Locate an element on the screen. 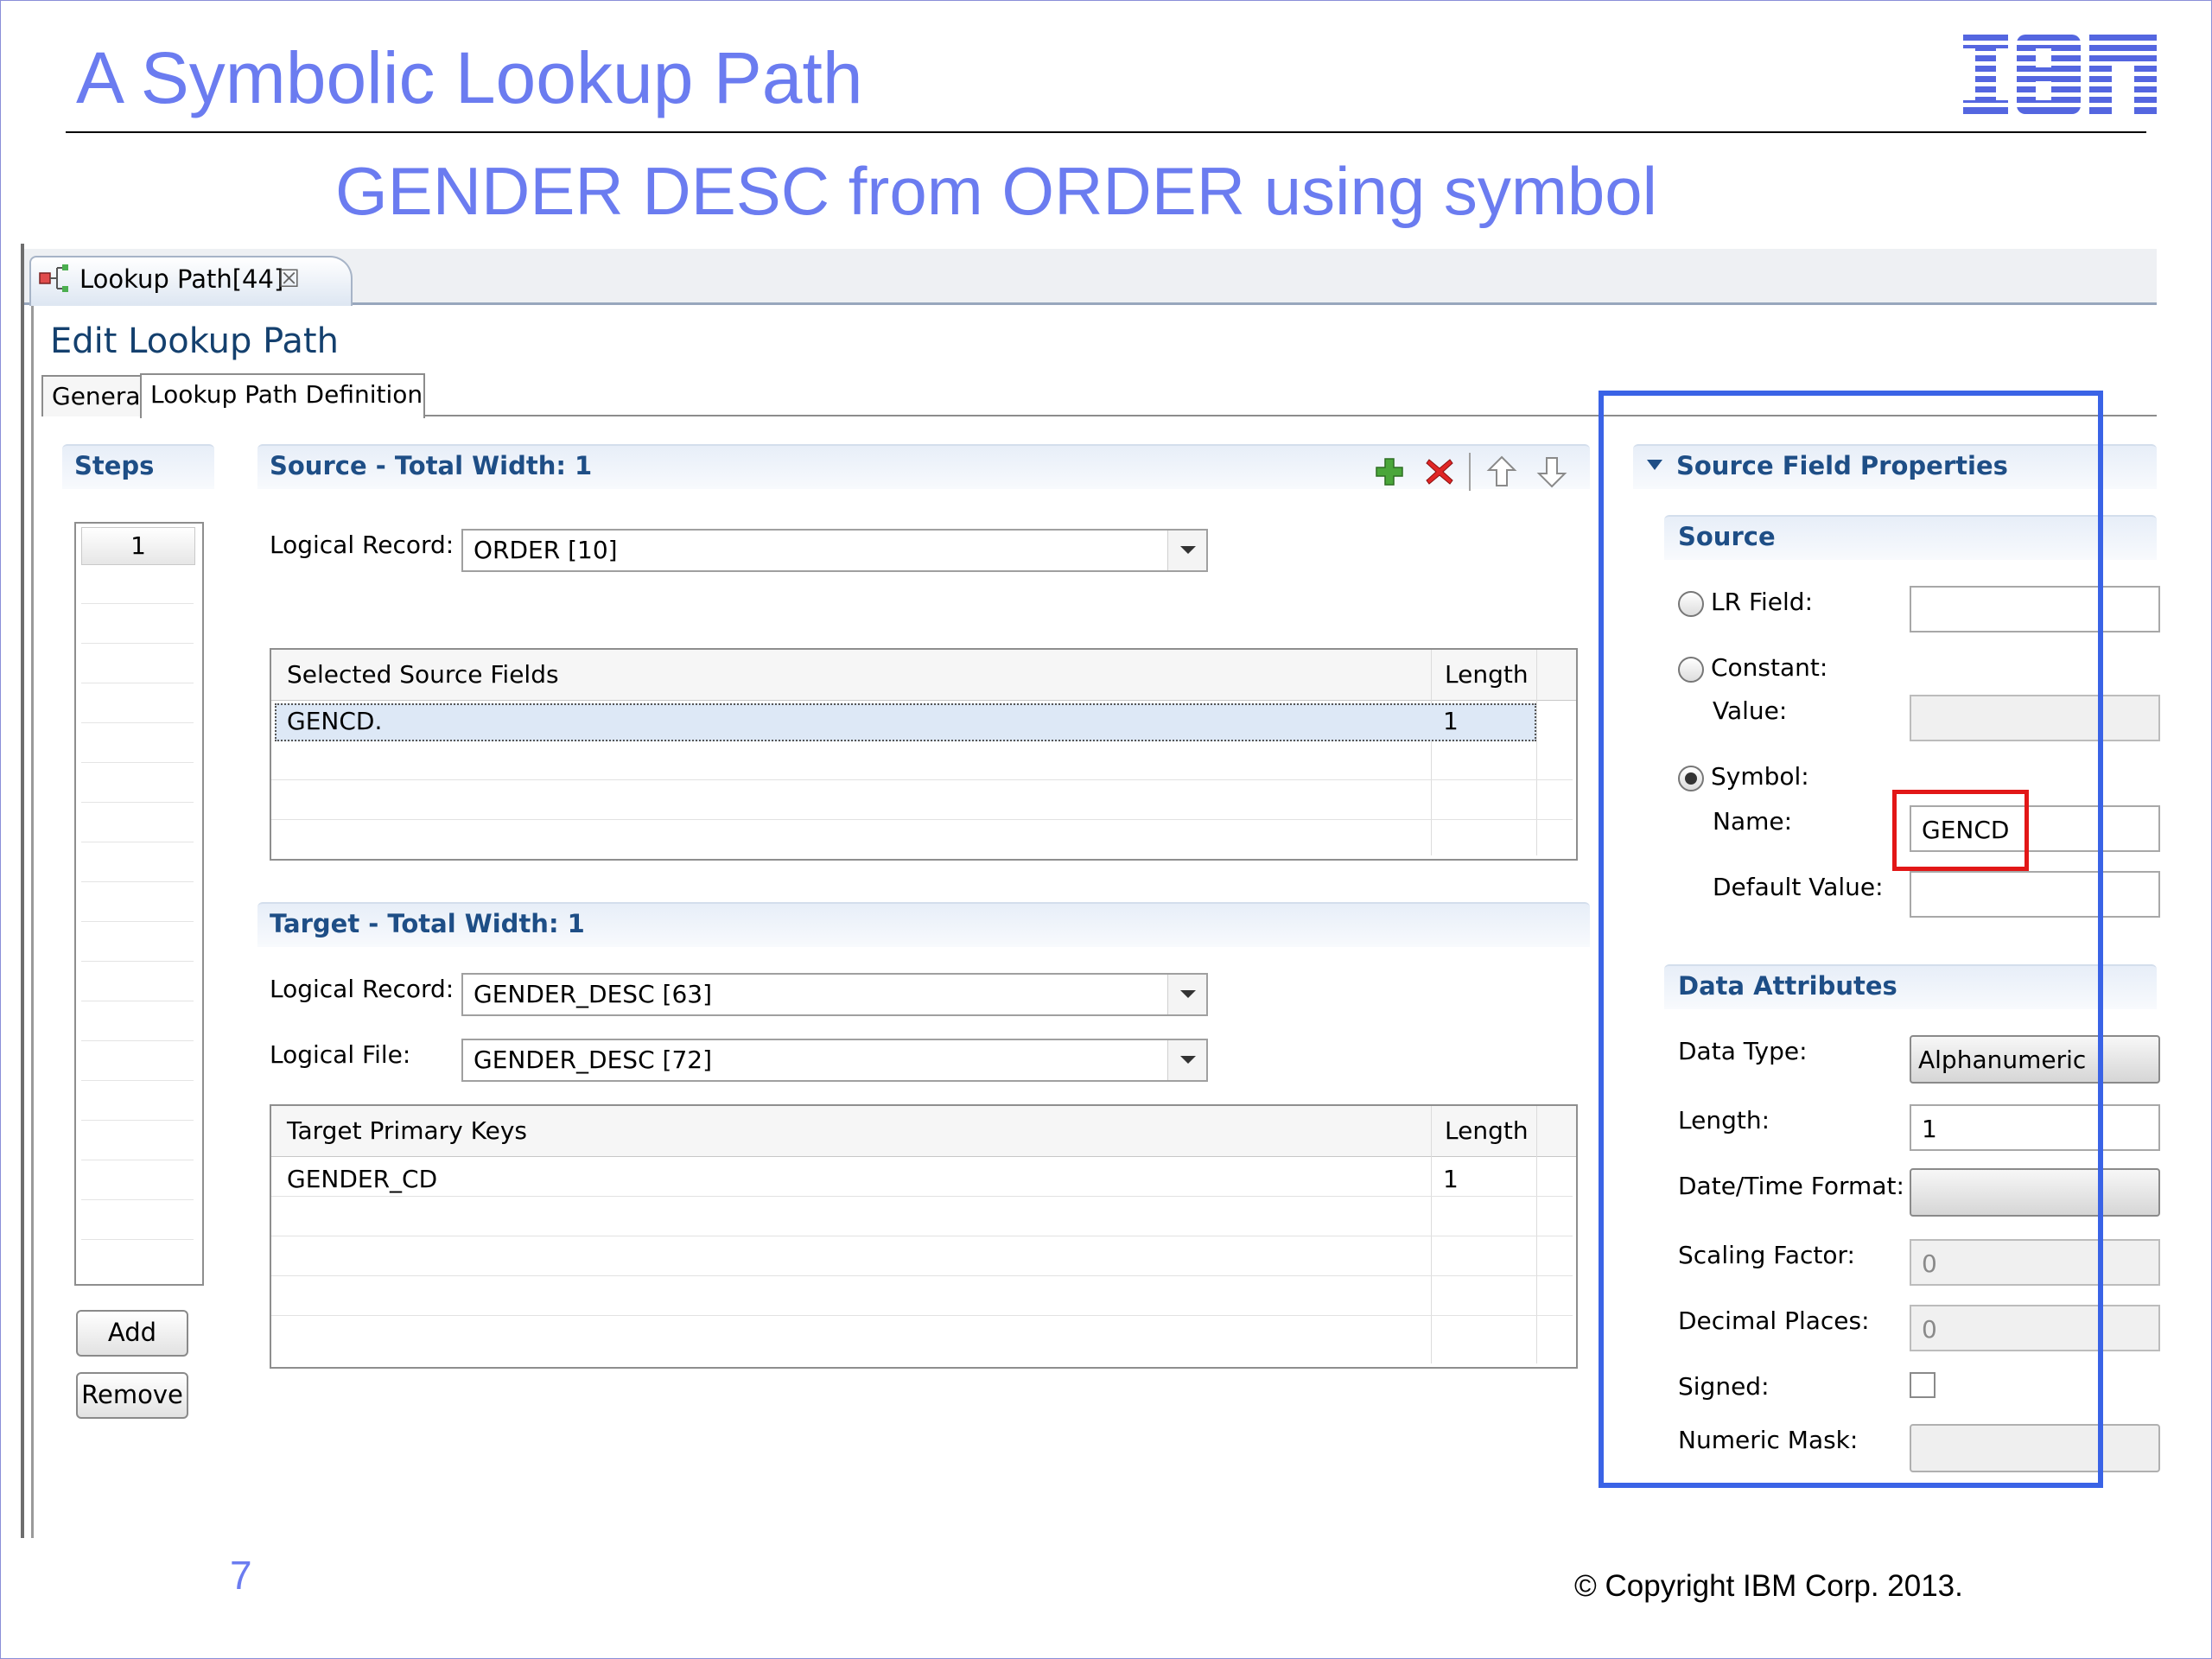 The height and width of the screenshot is (1659, 2212). source-logical-record-value: ORDER [10] is located at coordinates (546, 550).